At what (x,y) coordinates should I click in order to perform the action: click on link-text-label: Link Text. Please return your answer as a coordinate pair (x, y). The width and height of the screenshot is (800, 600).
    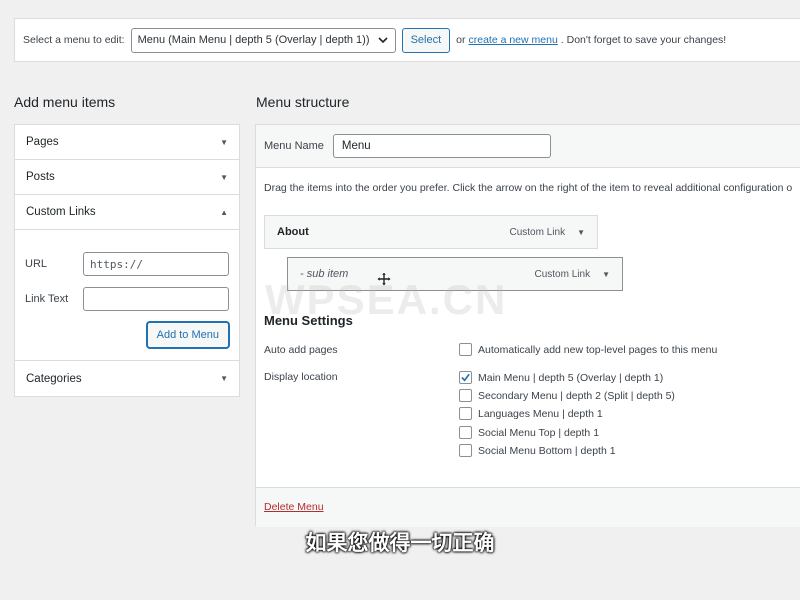
    Looking at the image, I should click on (47, 299).